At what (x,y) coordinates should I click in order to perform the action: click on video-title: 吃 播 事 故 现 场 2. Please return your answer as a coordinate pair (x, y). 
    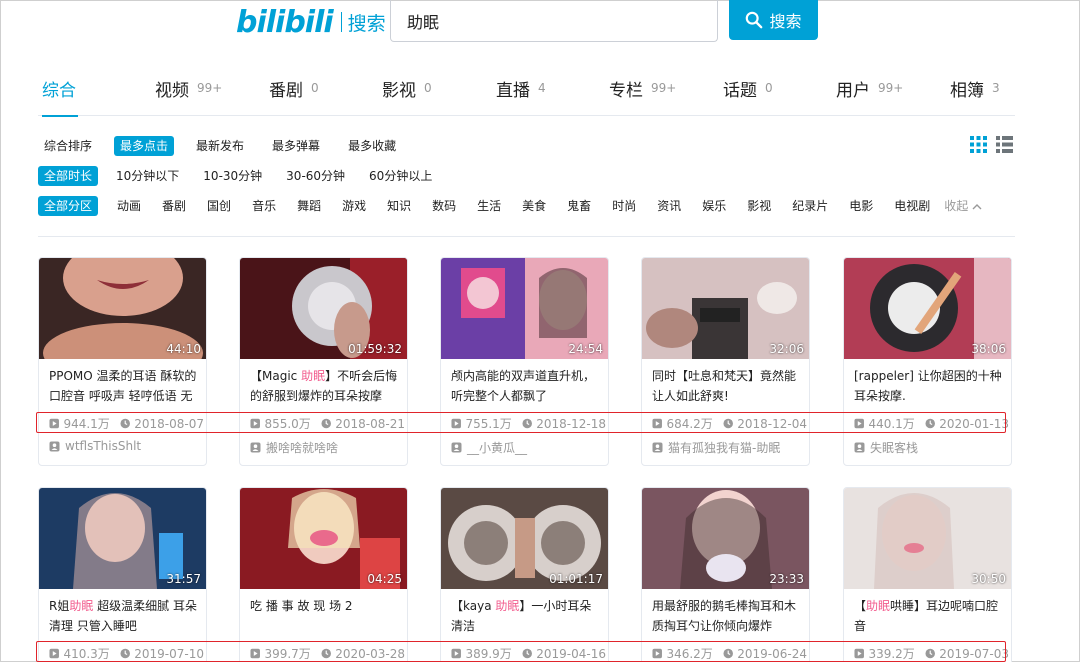
    Looking at the image, I should click on (326, 616).